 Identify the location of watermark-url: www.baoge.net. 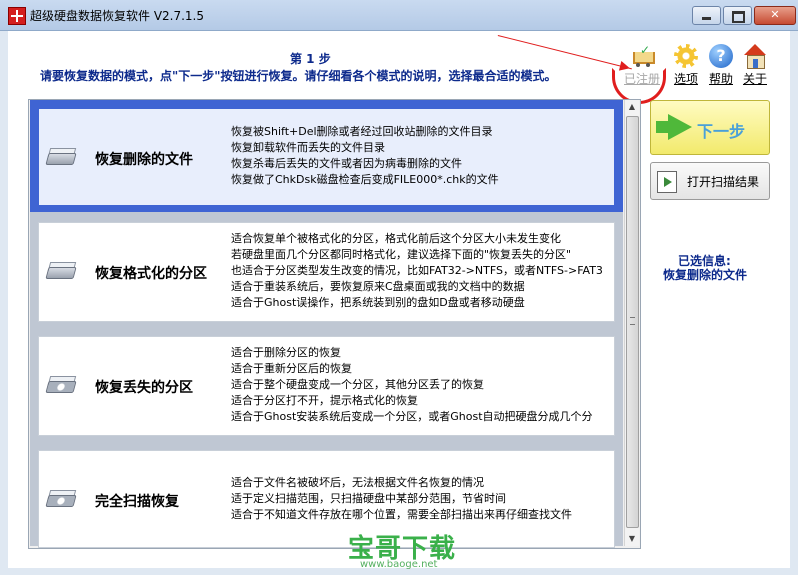
(399, 564).